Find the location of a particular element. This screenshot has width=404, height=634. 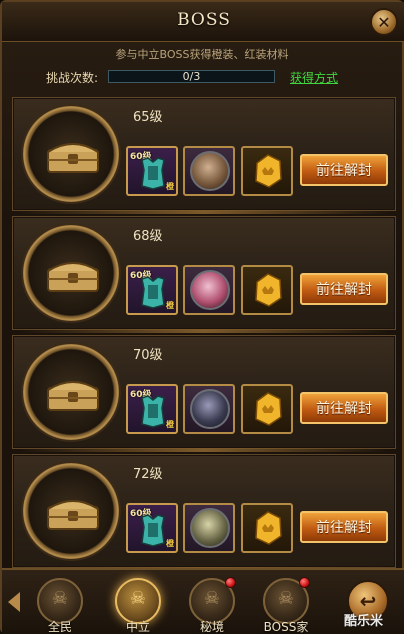

tab-quanmin: ☠ 全民 is located at coordinates (60, 604).